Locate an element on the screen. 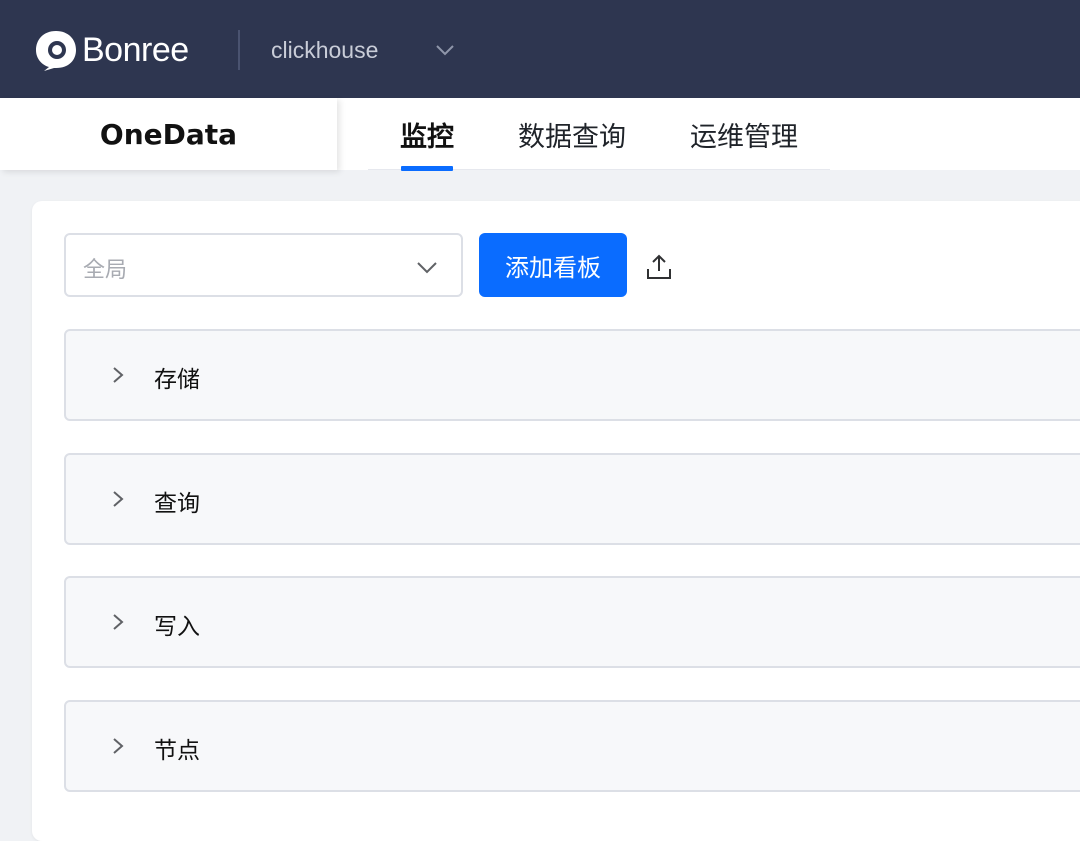 The height and width of the screenshot is (841, 1080). product-brand: OneData is located at coordinates (168, 134).